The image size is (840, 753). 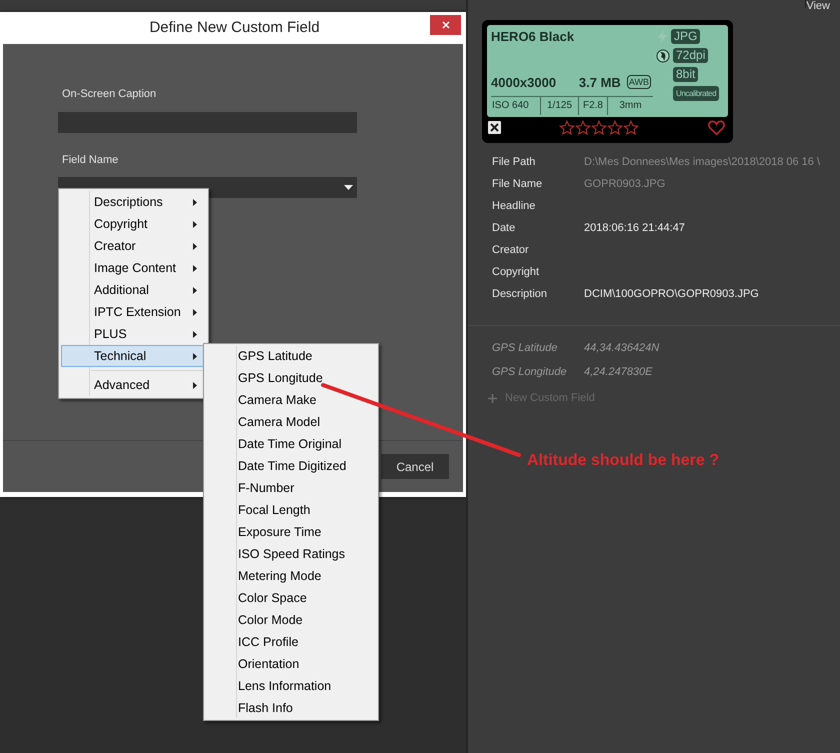 What do you see at coordinates (234, 28) in the screenshot?
I see `window-title: Define New Custom Field` at bounding box center [234, 28].